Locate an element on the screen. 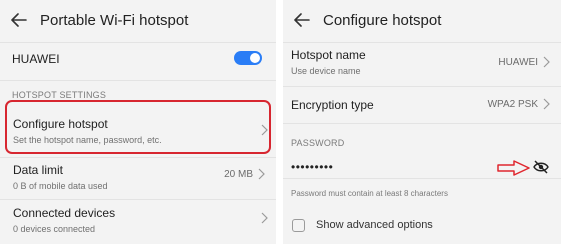  eye-off-icon is located at coordinates (541, 167).